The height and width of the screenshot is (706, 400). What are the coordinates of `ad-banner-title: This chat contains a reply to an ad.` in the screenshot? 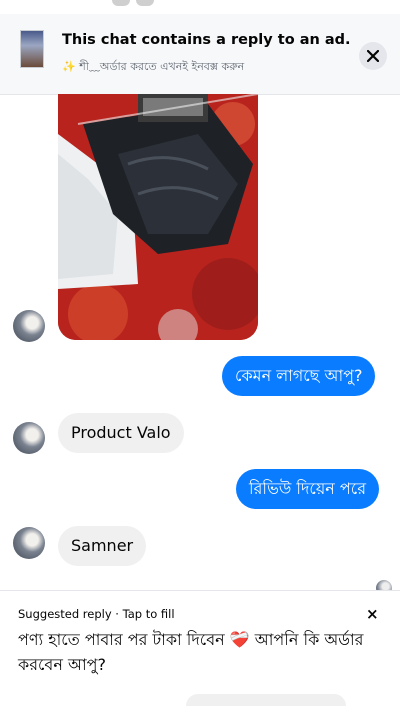 It's located at (206, 40).